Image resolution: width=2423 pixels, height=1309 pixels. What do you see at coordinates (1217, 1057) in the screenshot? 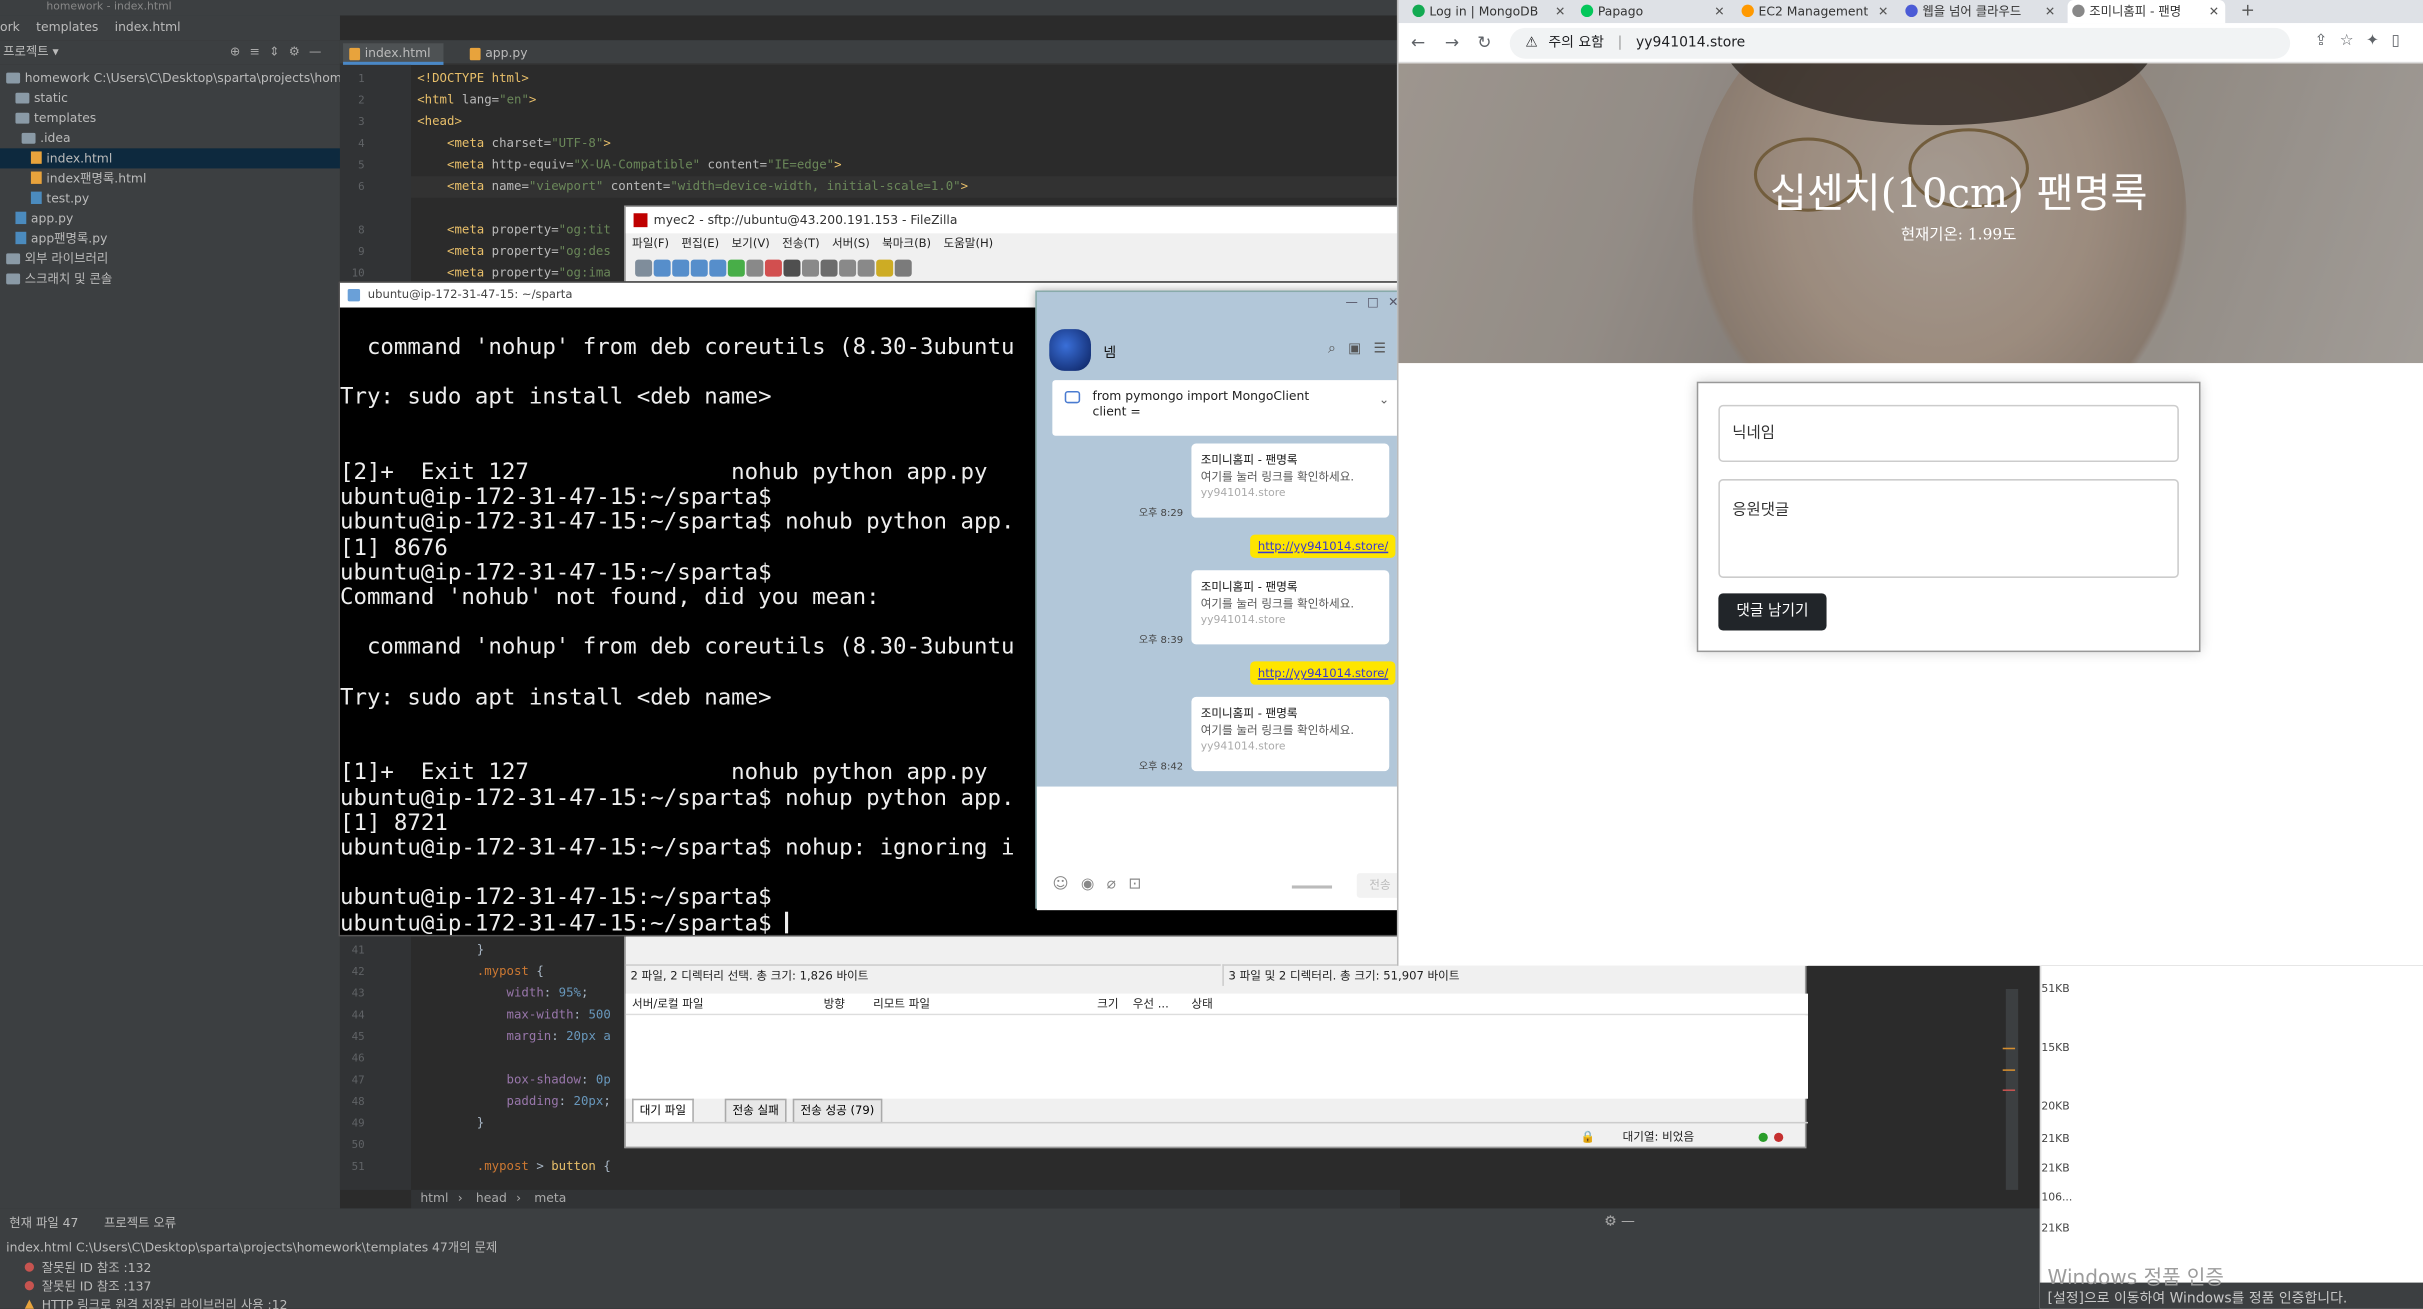
I see `queue-list` at bounding box center [1217, 1057].